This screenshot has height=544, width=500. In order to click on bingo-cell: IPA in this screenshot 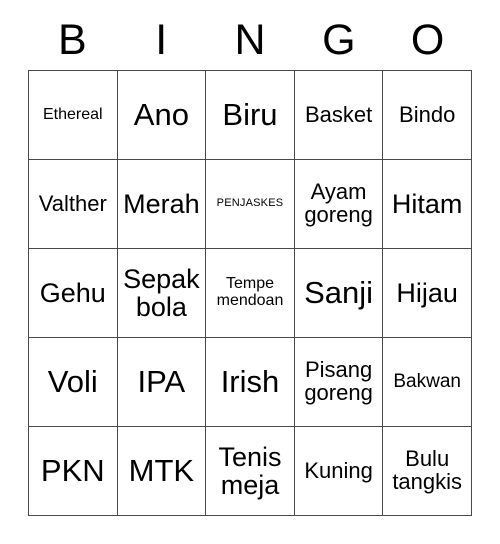, I will do `click(162, 382)`.